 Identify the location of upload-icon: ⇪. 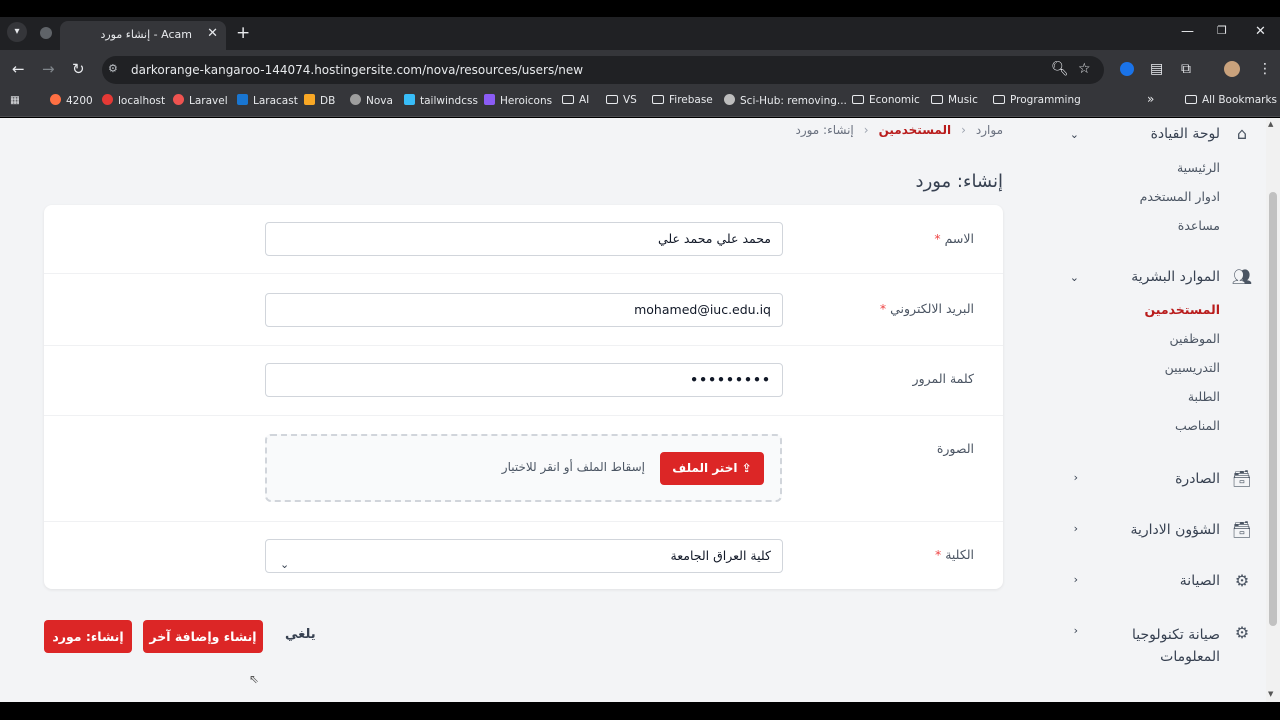
(746, 468).